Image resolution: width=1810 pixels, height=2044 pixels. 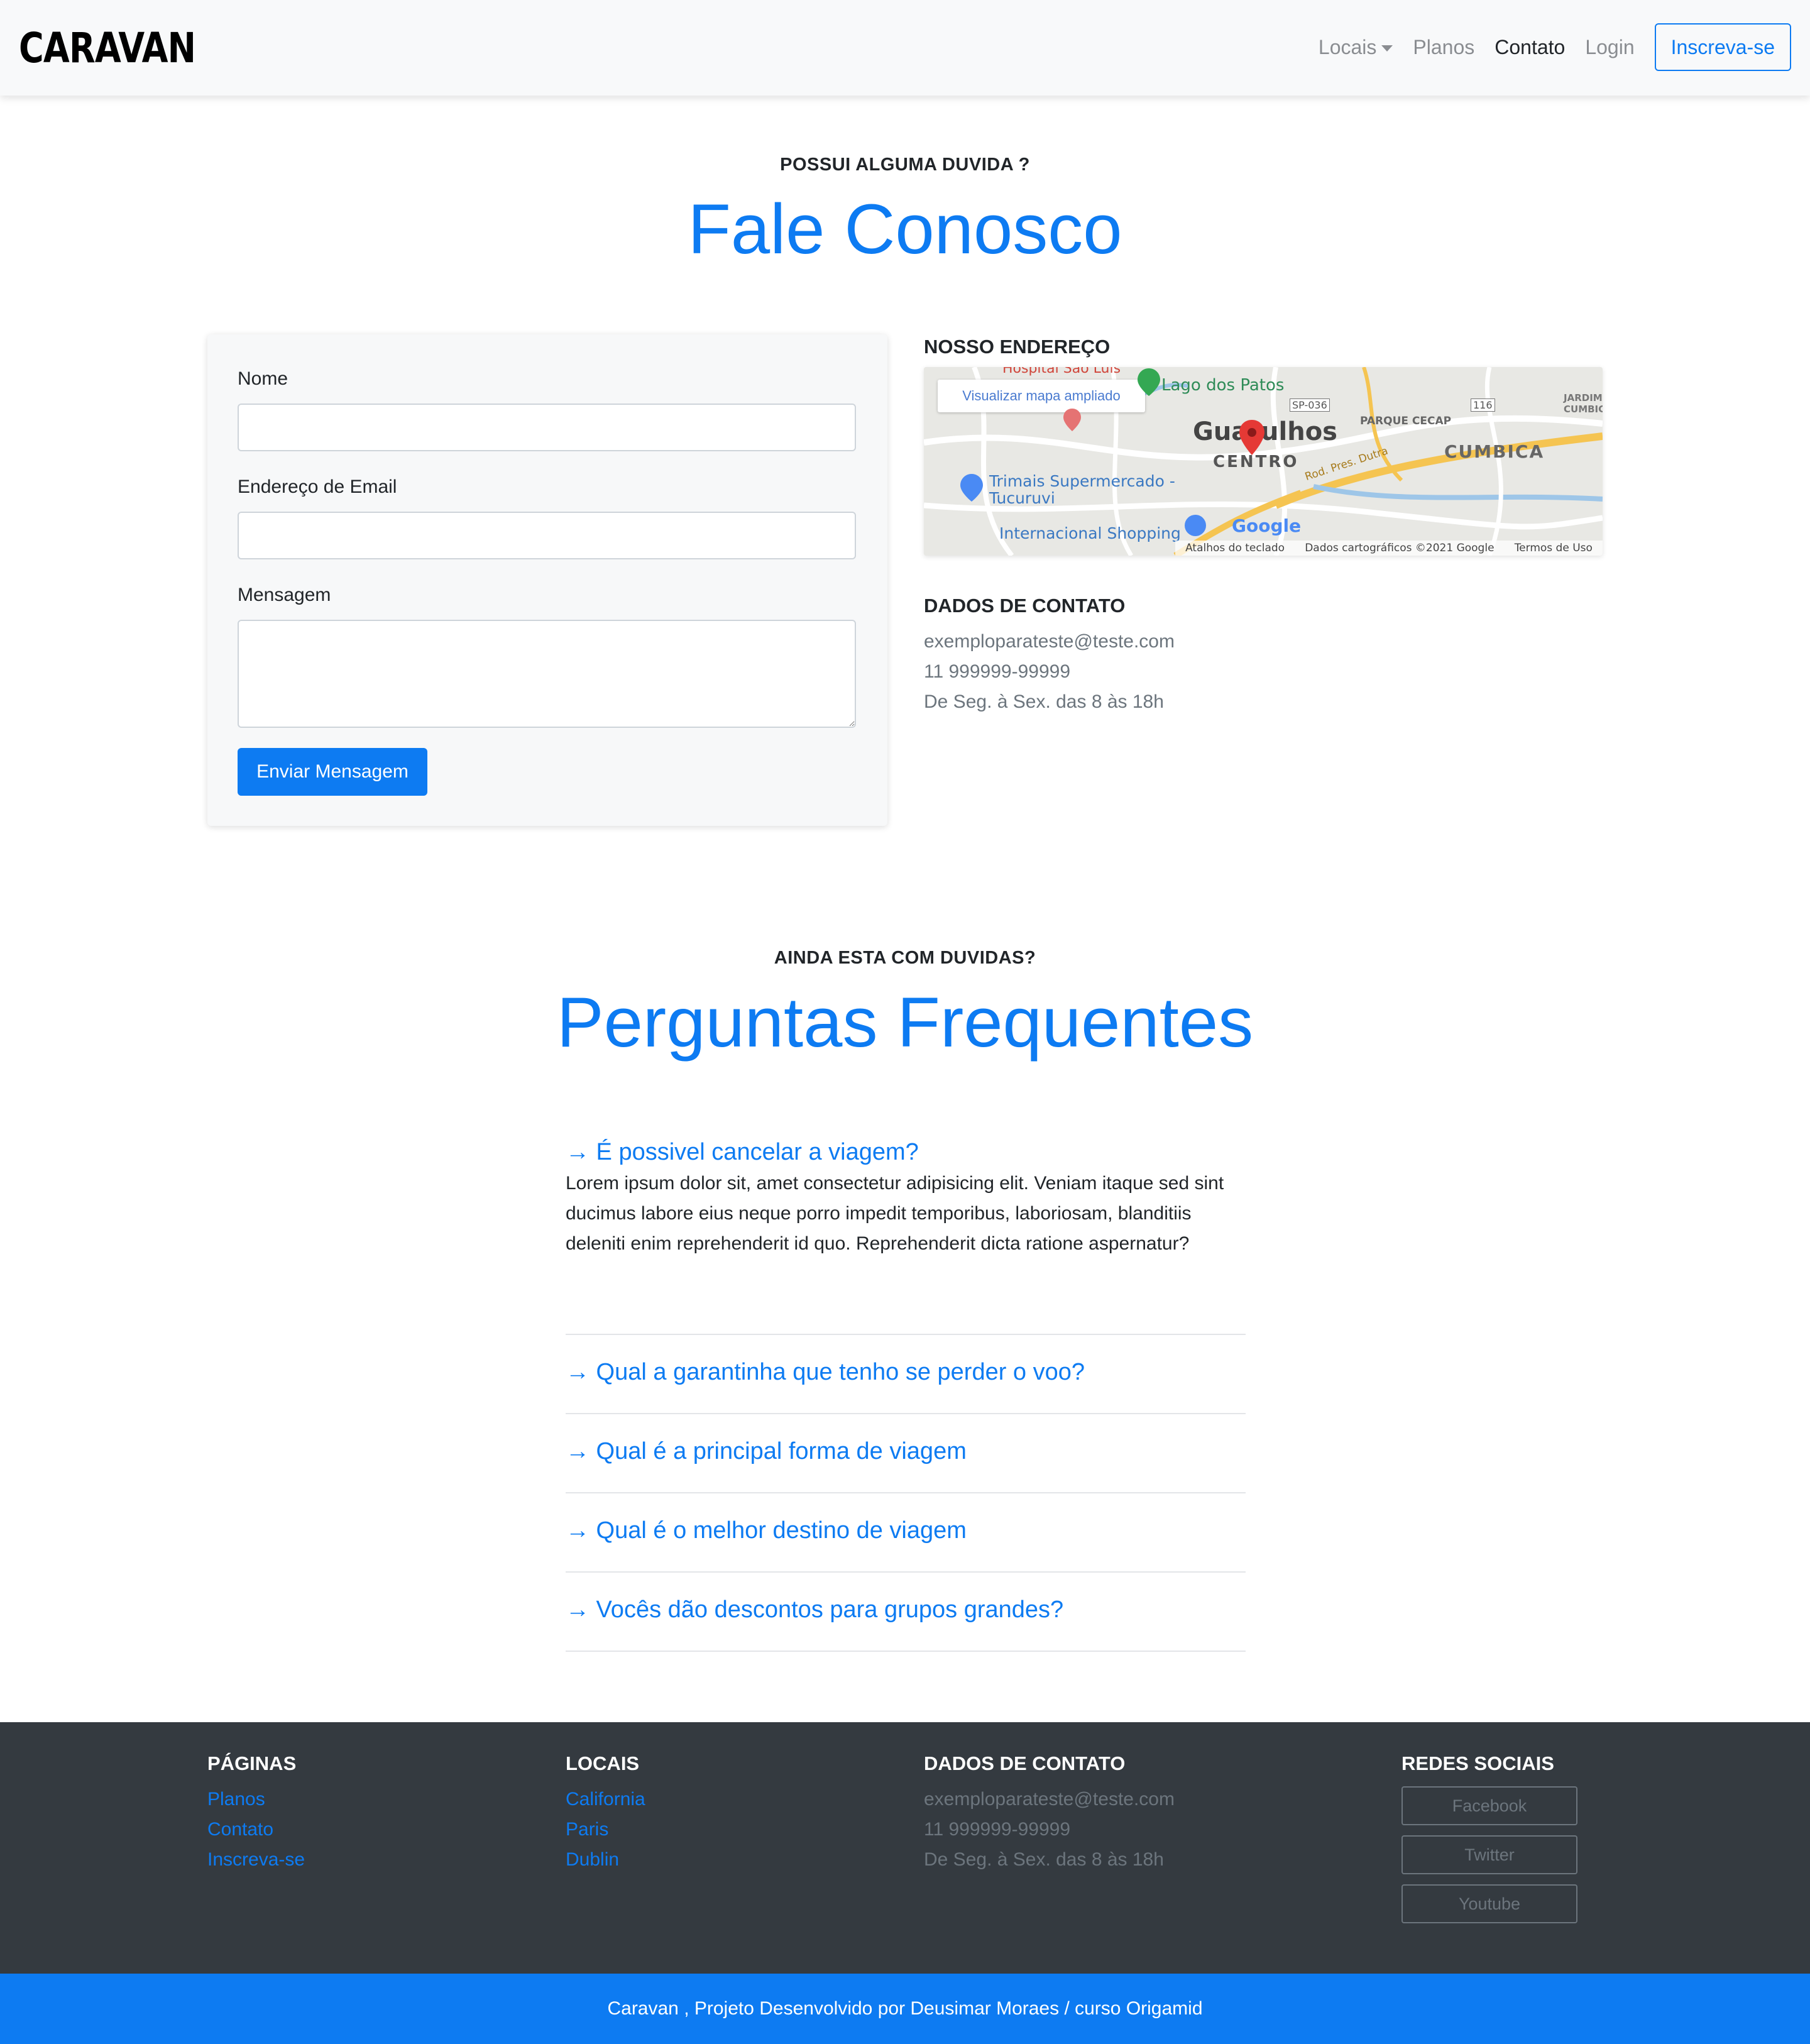 I want to click on message-label: Mensagem, so click(x=284, y=595).